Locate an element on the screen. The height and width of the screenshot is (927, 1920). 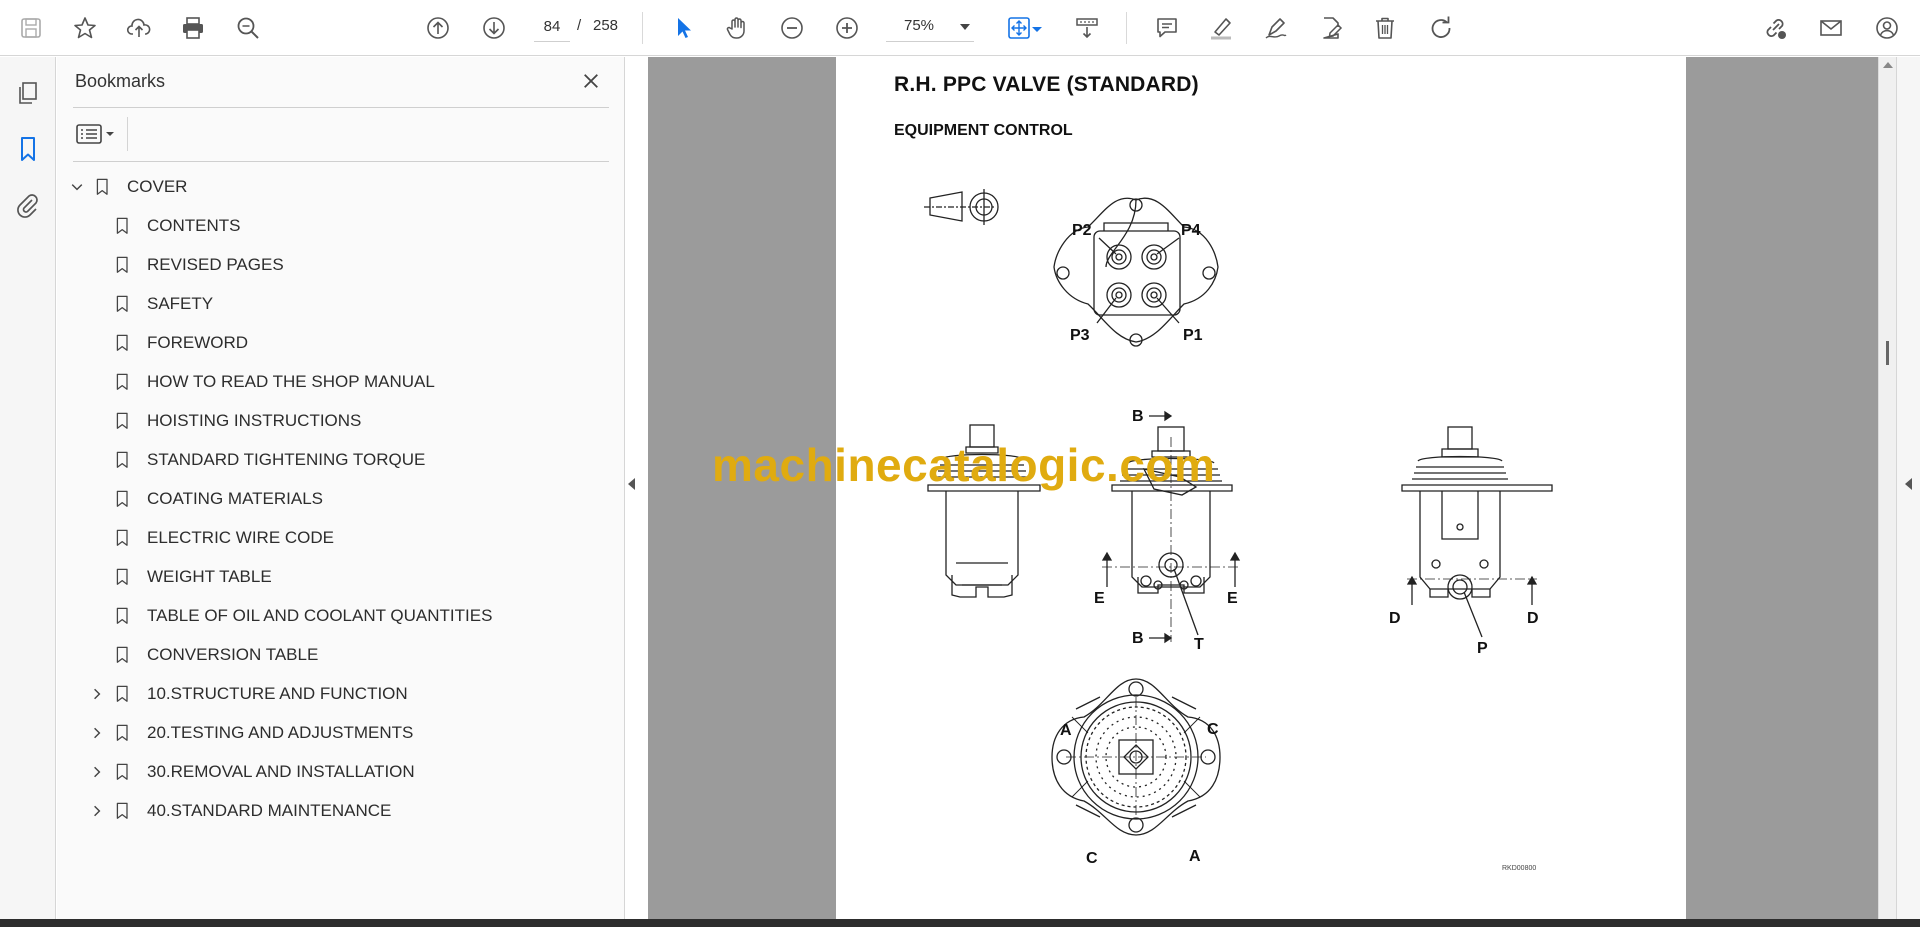
minus-circle-icon is located at coordinates (792, 28).